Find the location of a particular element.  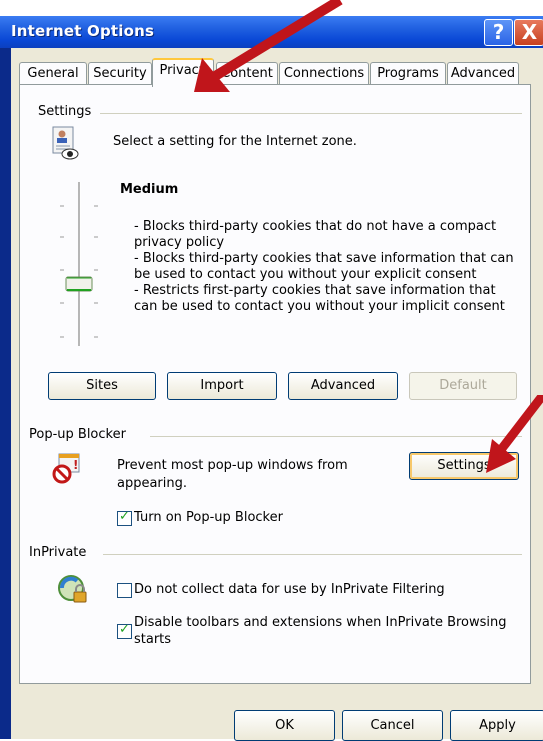

level-desc-line: privacy policy is located at coordinates (179, 242).